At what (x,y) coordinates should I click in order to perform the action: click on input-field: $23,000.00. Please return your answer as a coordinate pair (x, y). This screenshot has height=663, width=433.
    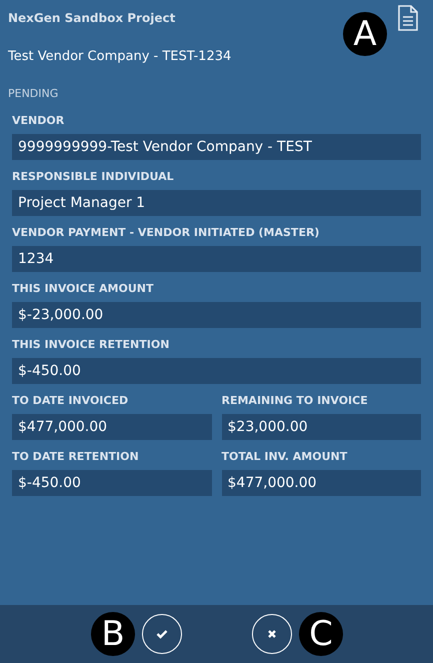
    Looking at the image, I should click on (321, 427).